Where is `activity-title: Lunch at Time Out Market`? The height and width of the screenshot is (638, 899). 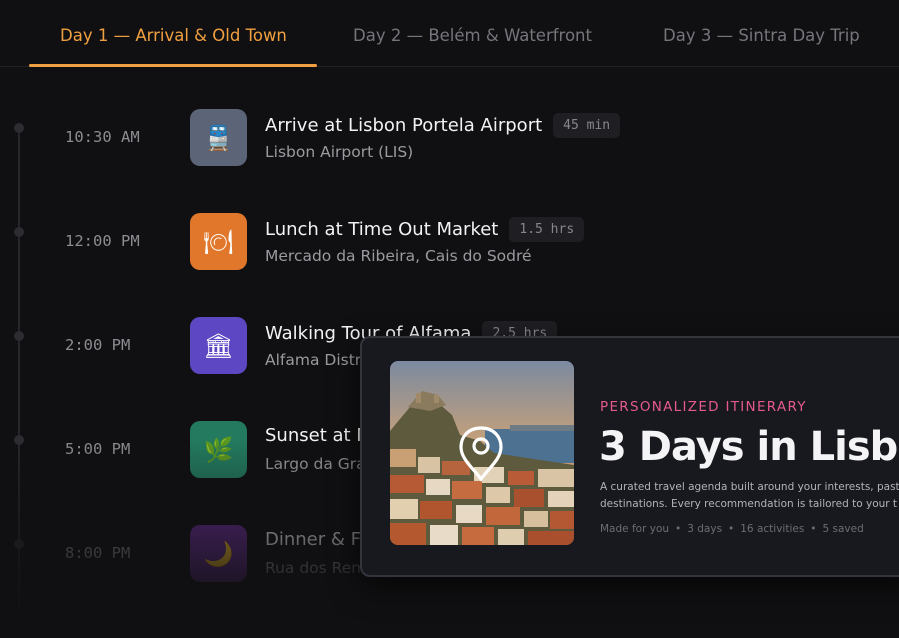
activity-title: Lunch at Time Out Market is located at coordinates (382, 229).